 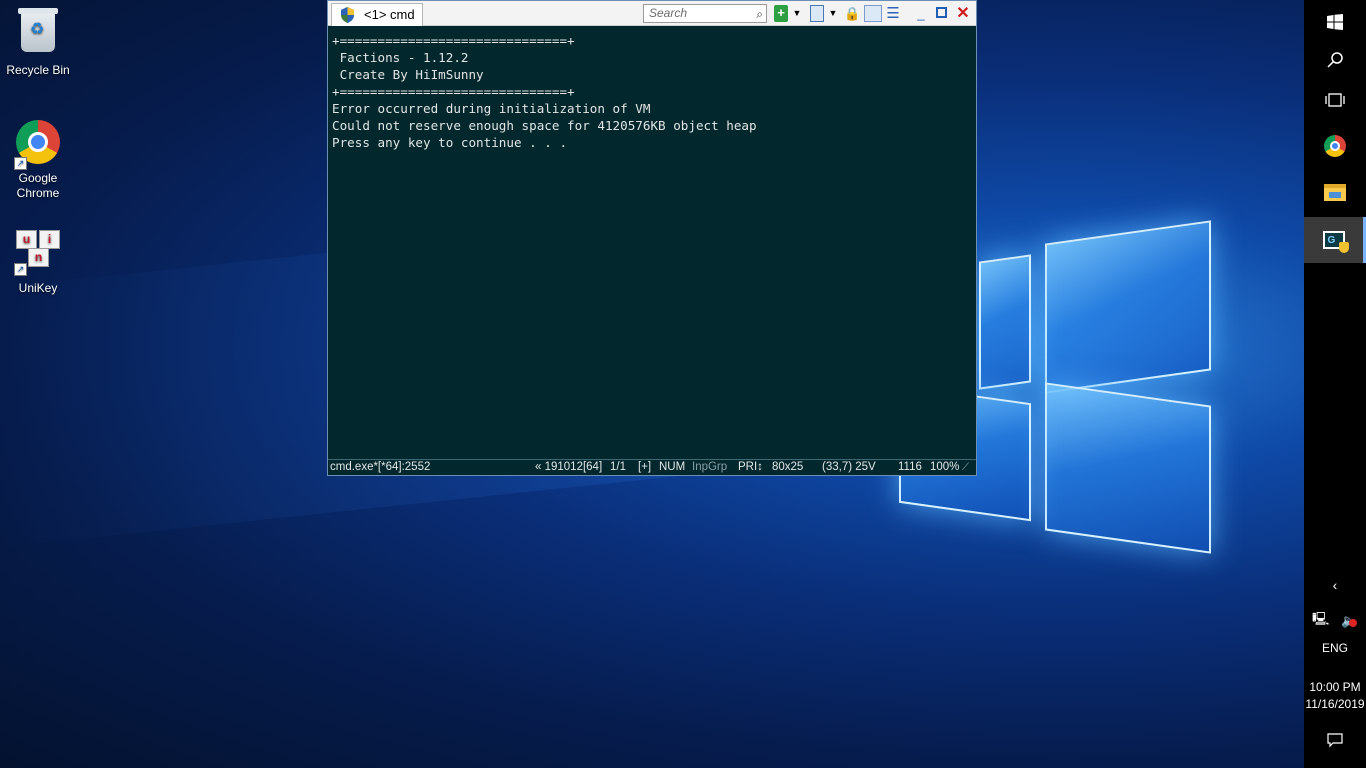 What do you see at coordinates (1335, 704) in the screenshot?
I see `clock-date: 11/16/2019` at bounding box center [1335, 704].